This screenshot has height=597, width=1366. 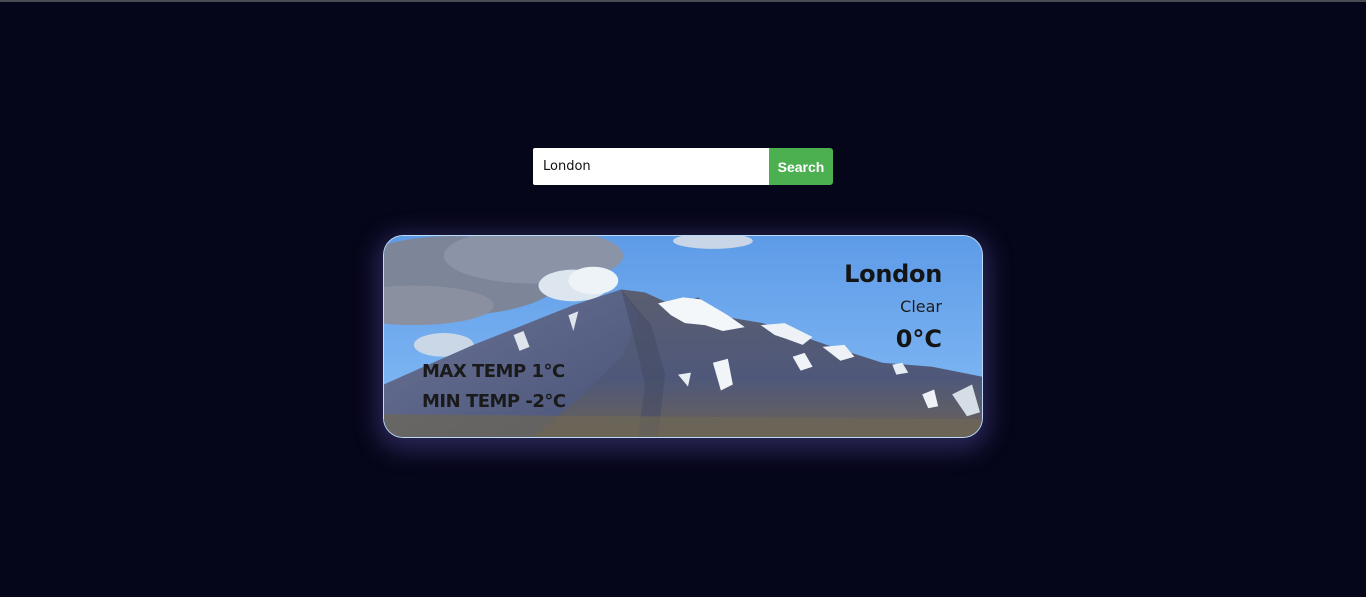 What do you see at coordinates (893, 274) in the screenshot?
I see `city-name: London` at bounding box center [893, 274].